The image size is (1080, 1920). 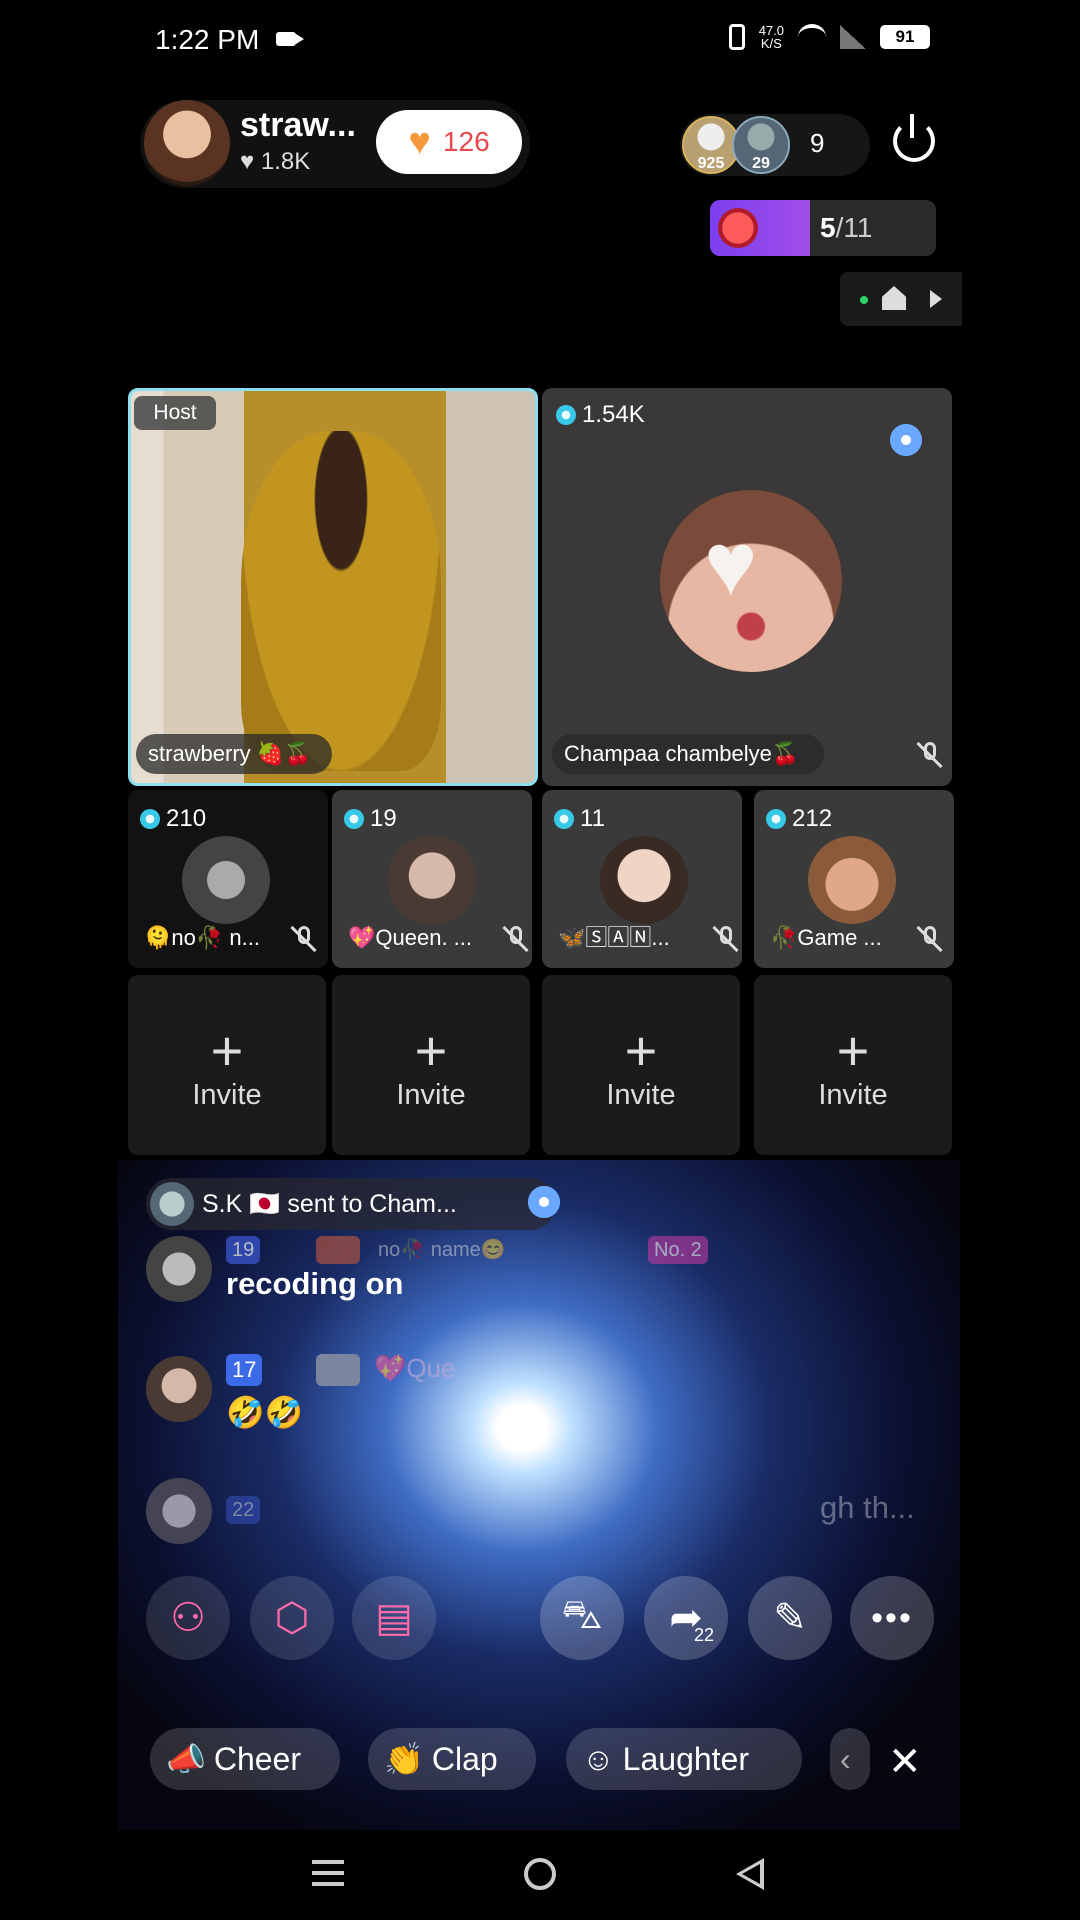 I want to click on goal-progress: 5/11, so click(x=823, y=228).